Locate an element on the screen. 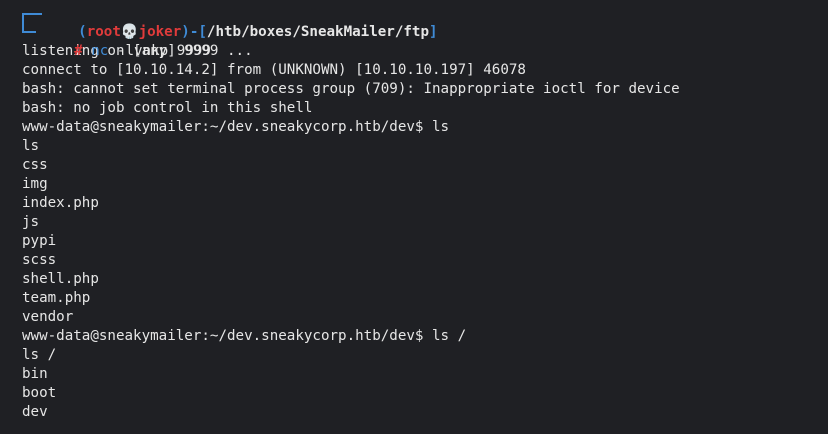 This screenshot has height=434, width=828. background-watermark is located at coordinates (7, 25).